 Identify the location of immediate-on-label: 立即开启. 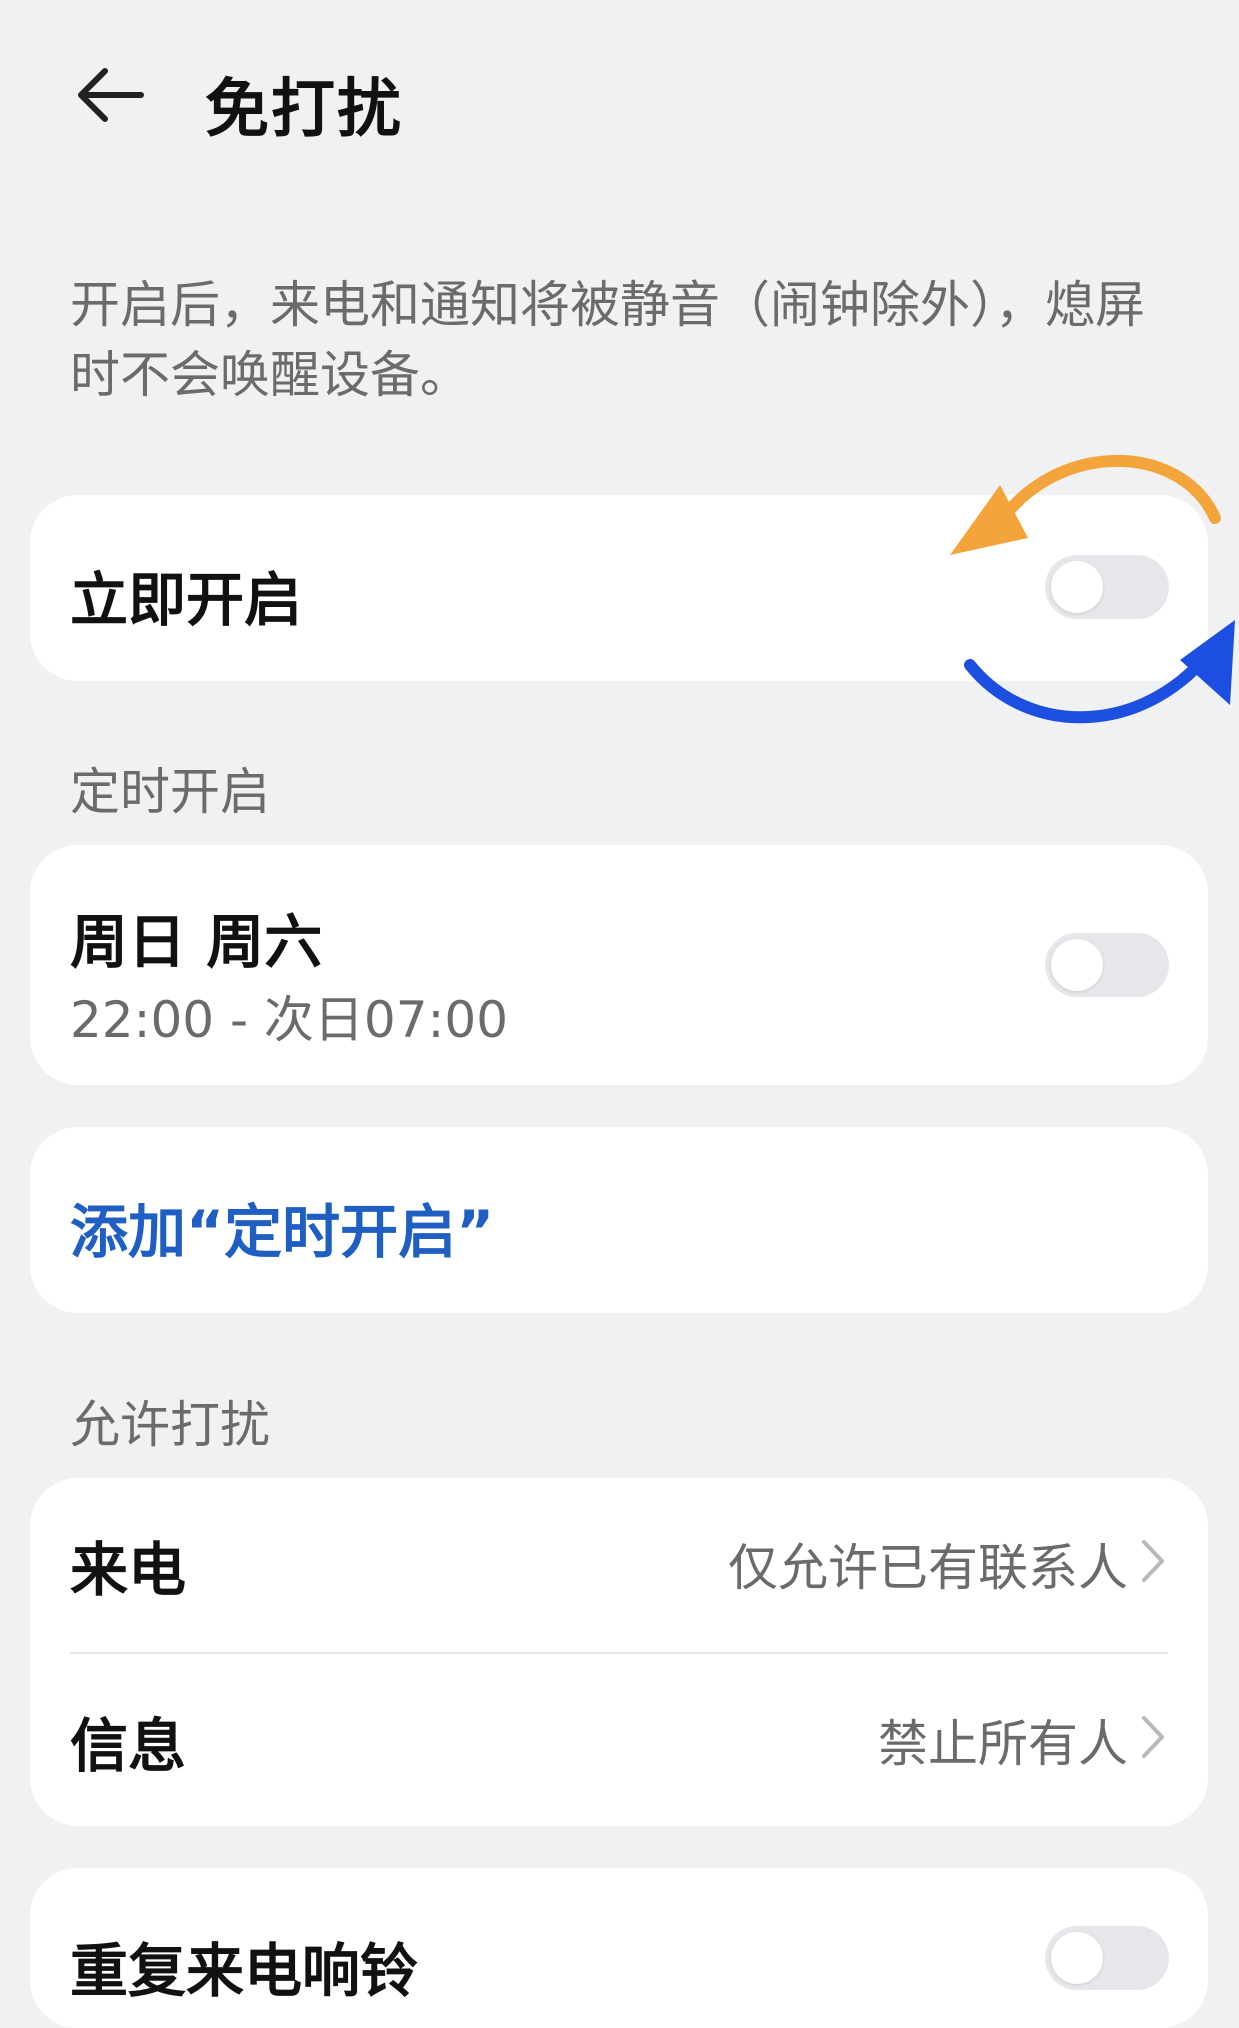
(186, 600).